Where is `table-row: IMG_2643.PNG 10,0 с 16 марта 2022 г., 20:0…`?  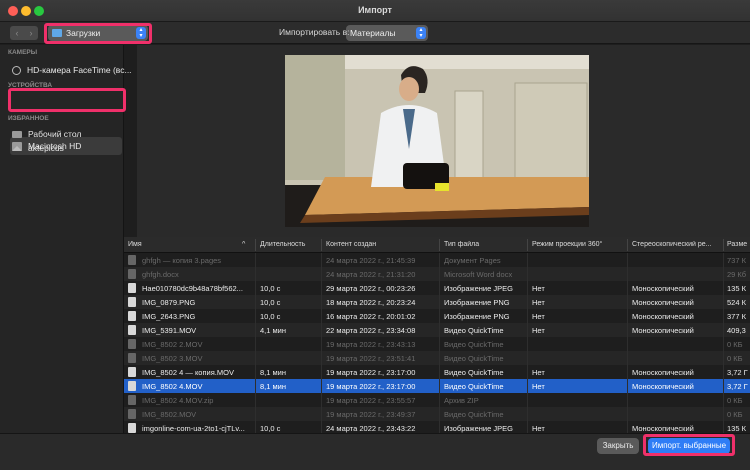 table-row: IMG_2643.PNG 10,0 с 16 марта 2022 г., 20:0… is located at coordinates (437, 316).